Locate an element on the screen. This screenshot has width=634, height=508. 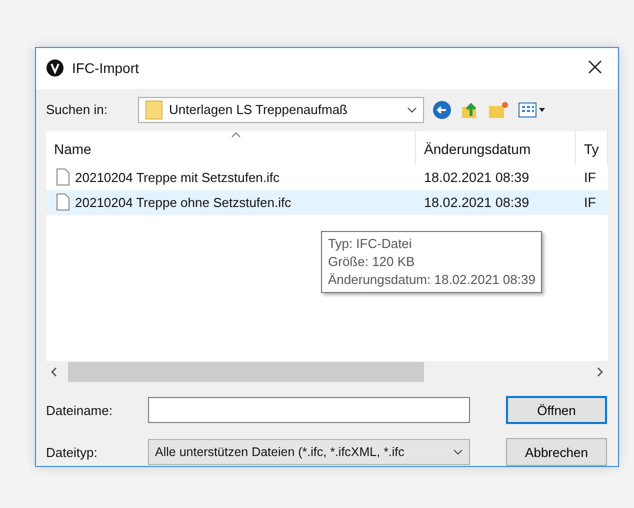
file-row: 20210204 Treppe ohne Setzstufen.ifc 18.02.2021 08:39 IF is located at coordinates (327, 202).